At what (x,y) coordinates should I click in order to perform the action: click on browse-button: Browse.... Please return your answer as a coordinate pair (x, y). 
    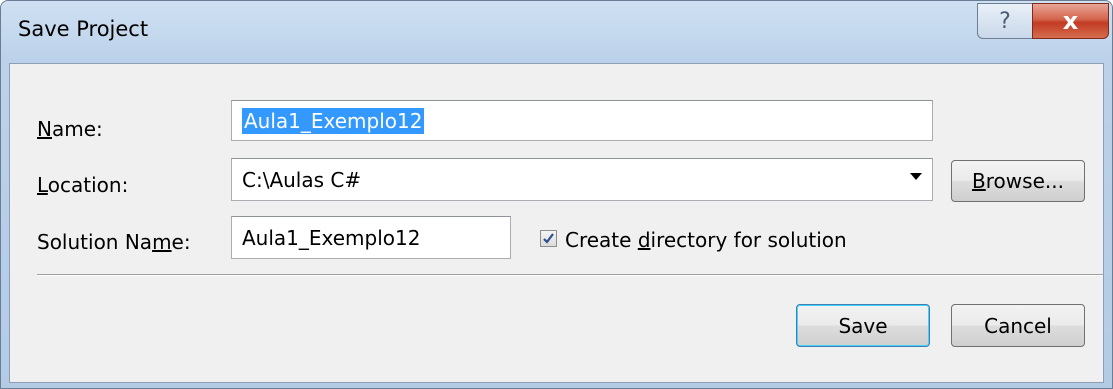
    Looking at the image, I should click on (1018, 181).